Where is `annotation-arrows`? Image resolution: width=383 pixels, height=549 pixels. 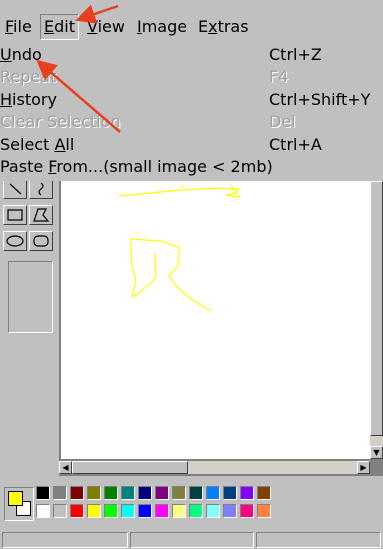 annotation-arrows is located at coordinates (78, 68).